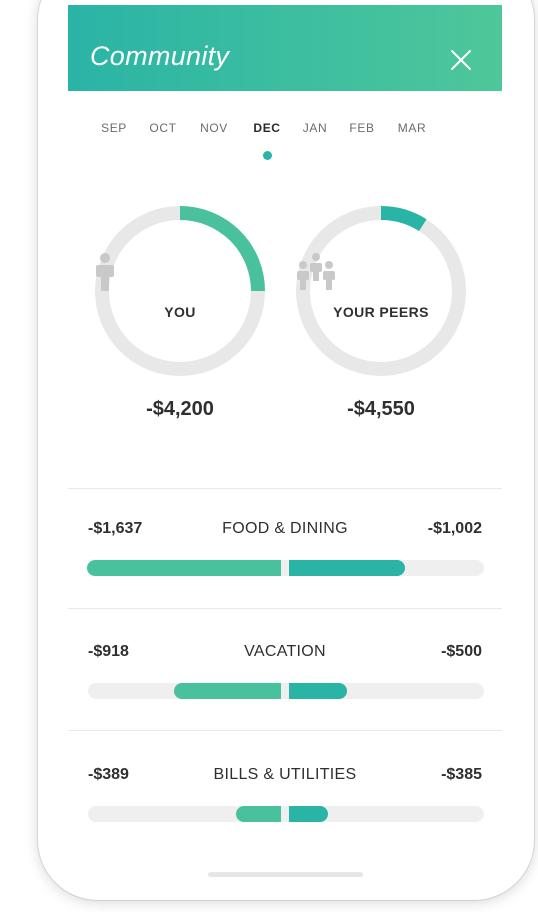 The height and width of the screenshot is (912, 538). I want to click on peers-total-amount: -$4,550, so click(381, 409).